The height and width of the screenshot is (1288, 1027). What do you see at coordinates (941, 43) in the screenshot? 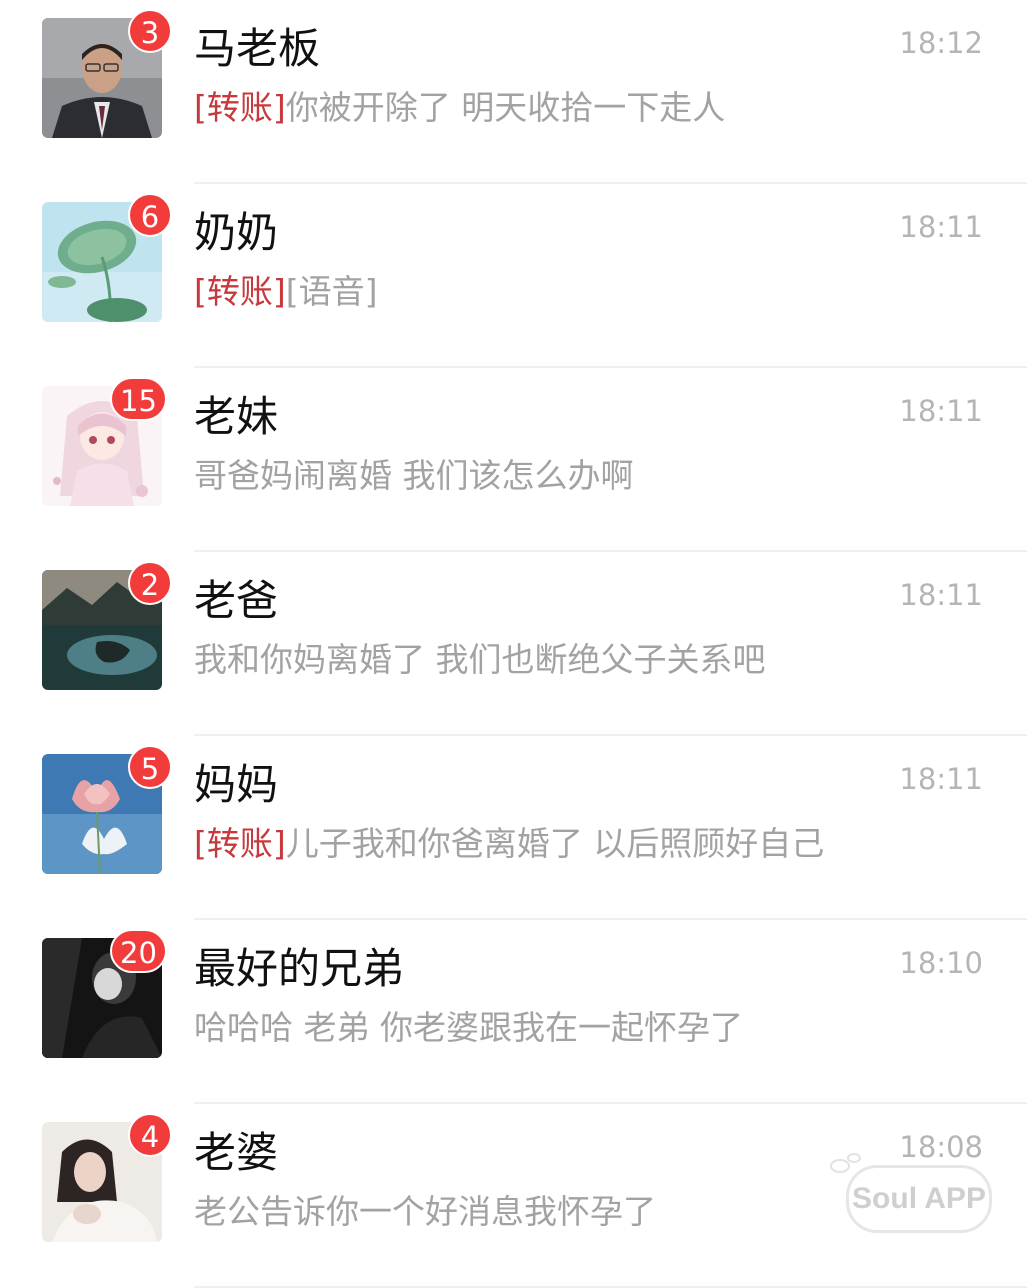
I see `message-time: 18:12` at bounding box center [941, 43].